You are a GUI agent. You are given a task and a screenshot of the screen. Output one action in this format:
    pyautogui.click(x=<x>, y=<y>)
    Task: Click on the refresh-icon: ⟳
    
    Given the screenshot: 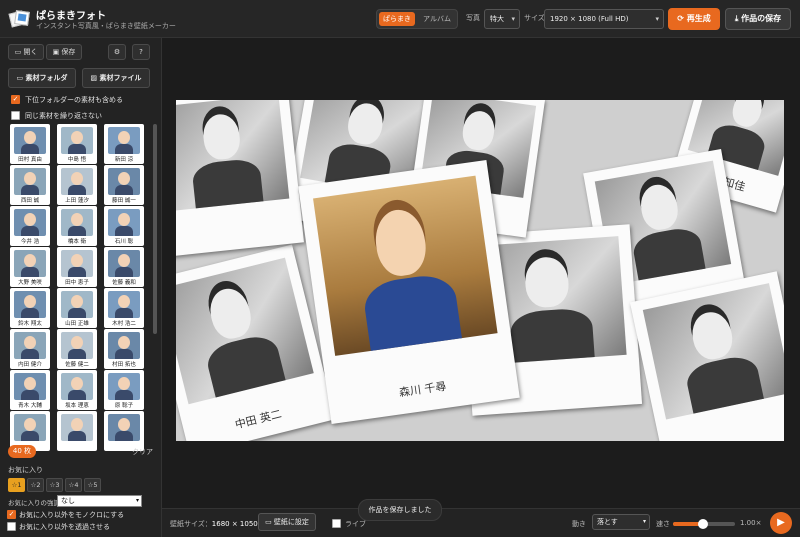 What is the action you would take?
    pyautogui.click(x=680, y=18)
    